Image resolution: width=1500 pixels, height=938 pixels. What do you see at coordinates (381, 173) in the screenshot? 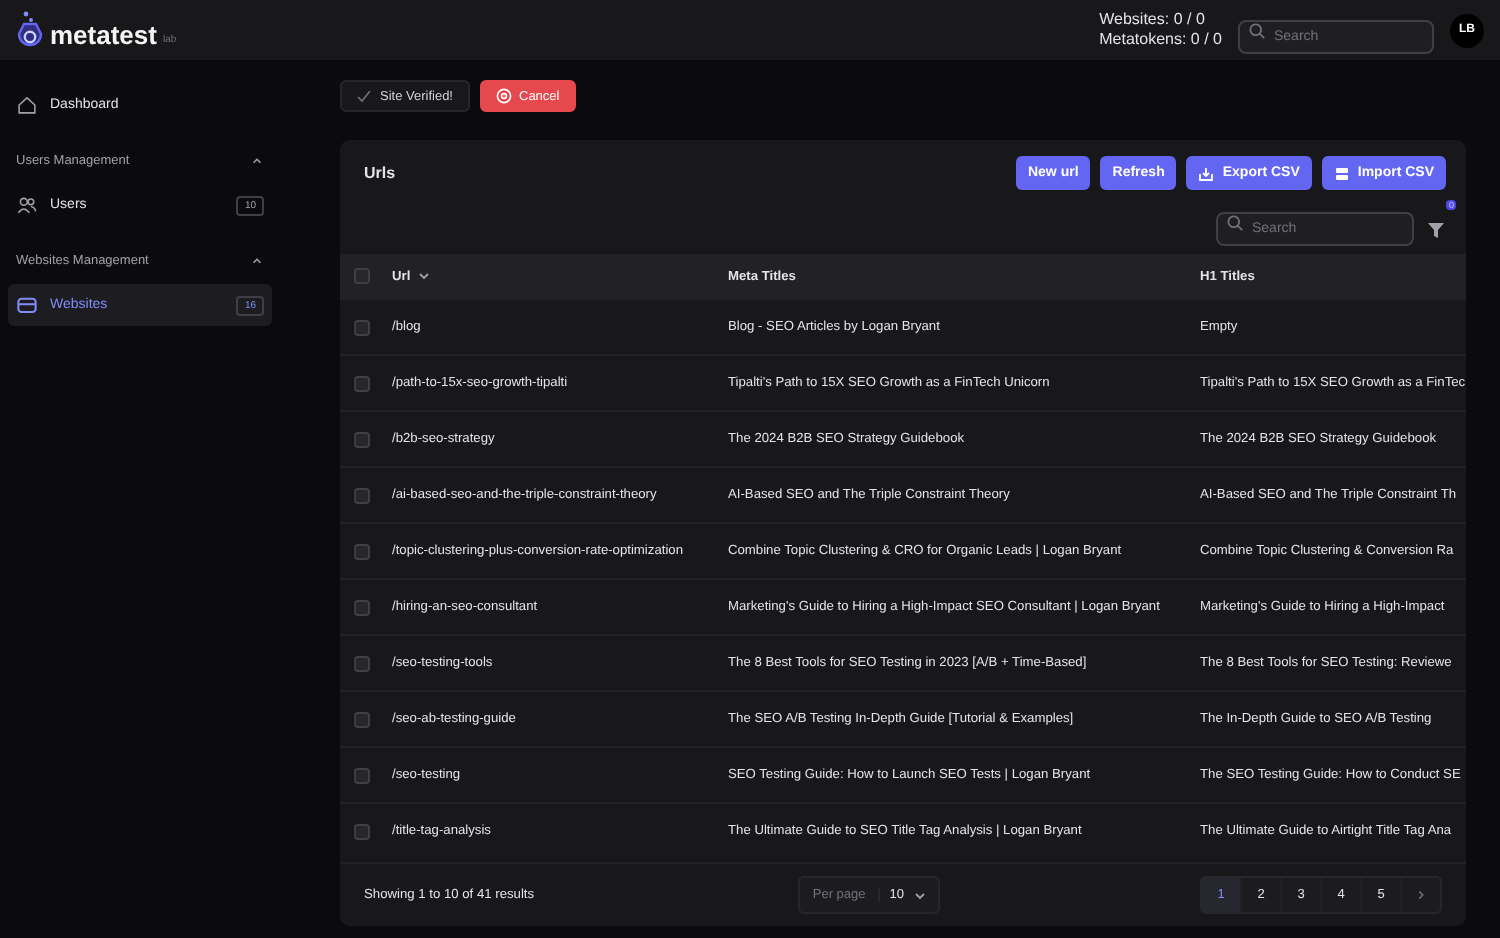
I see `card-title: Urls` at bounding box center [381, 173].